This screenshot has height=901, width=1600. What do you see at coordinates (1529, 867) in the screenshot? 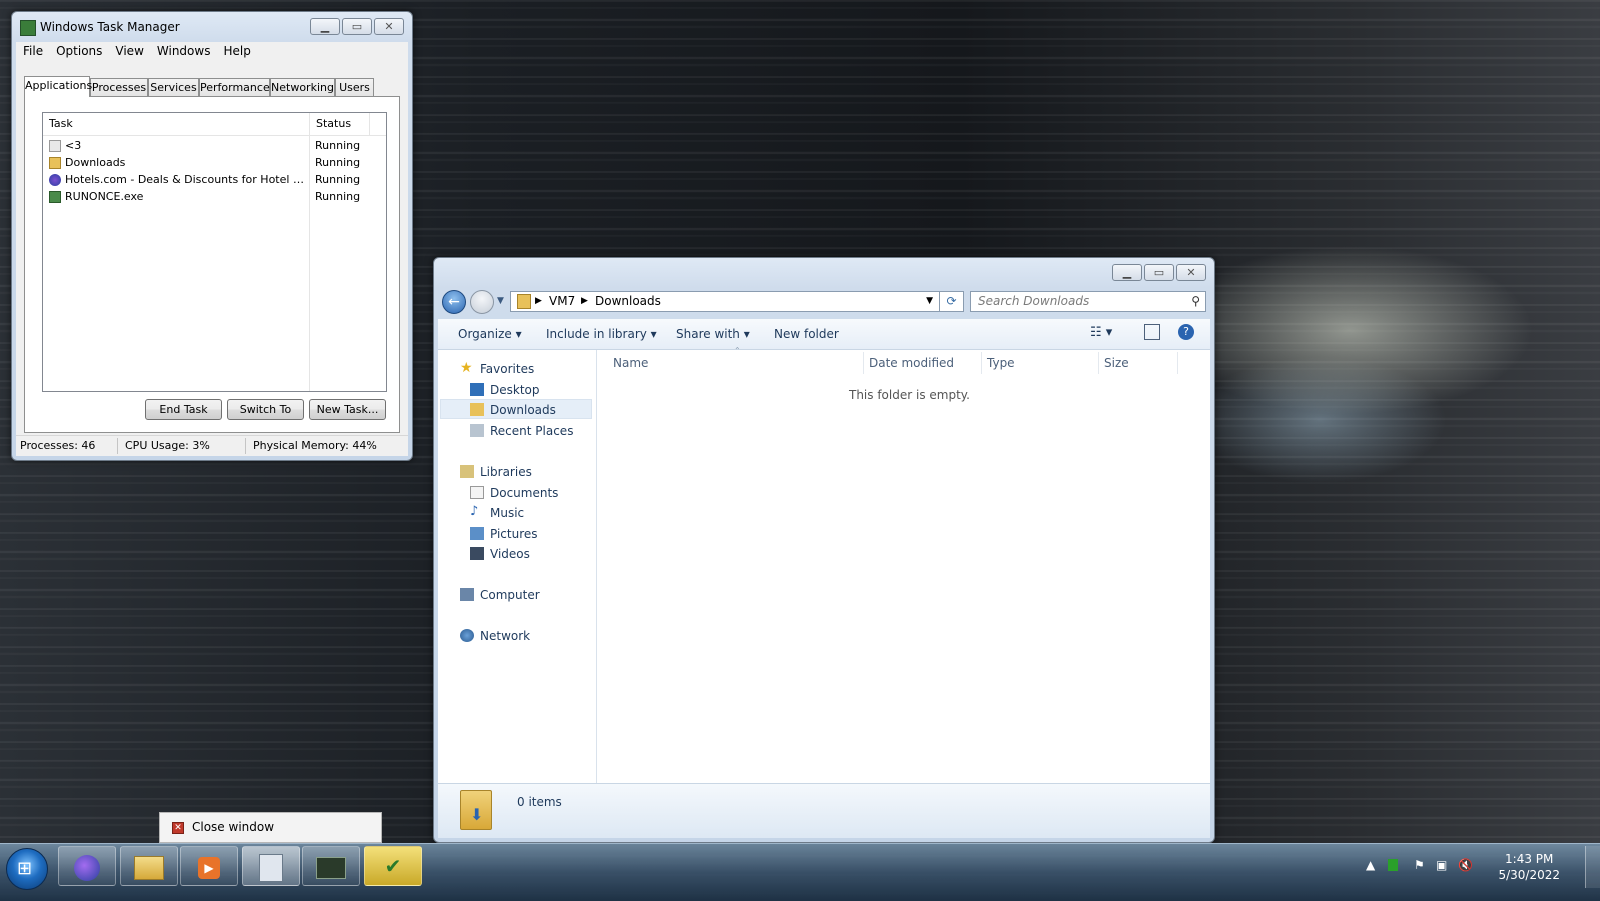
I see `clock: 1:43 PM 5/30/2022` at bounding box center [1529, 867].